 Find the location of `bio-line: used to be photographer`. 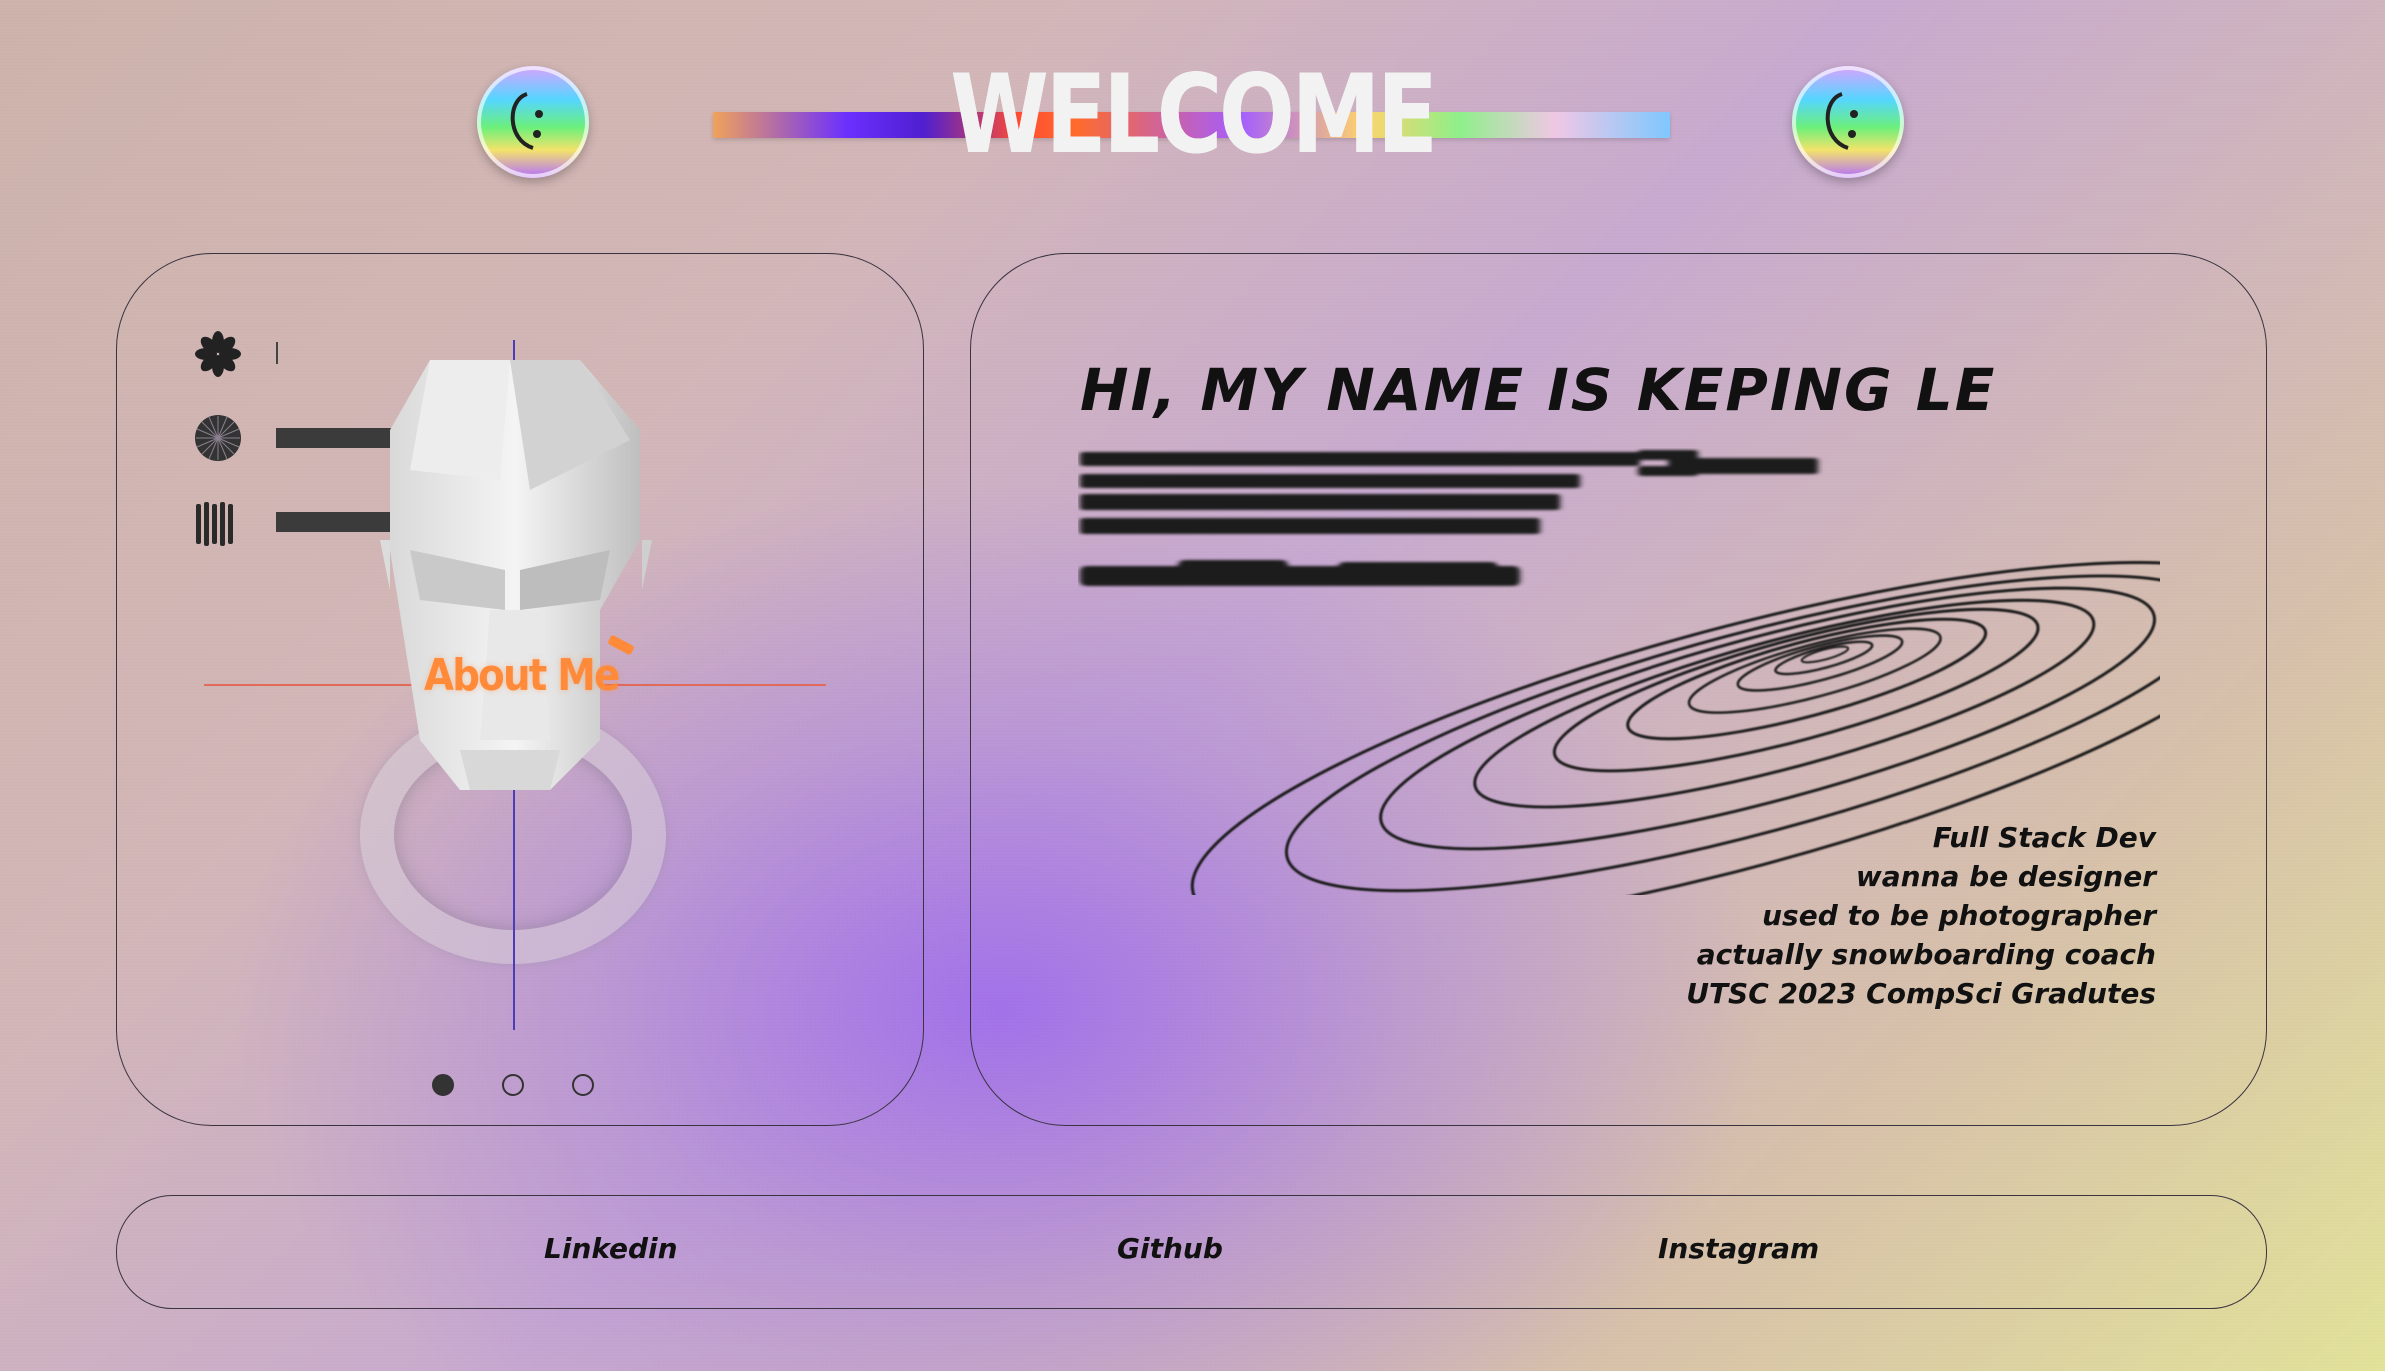

bio-line: used to be photographer is located at coordinates (1959, 915).